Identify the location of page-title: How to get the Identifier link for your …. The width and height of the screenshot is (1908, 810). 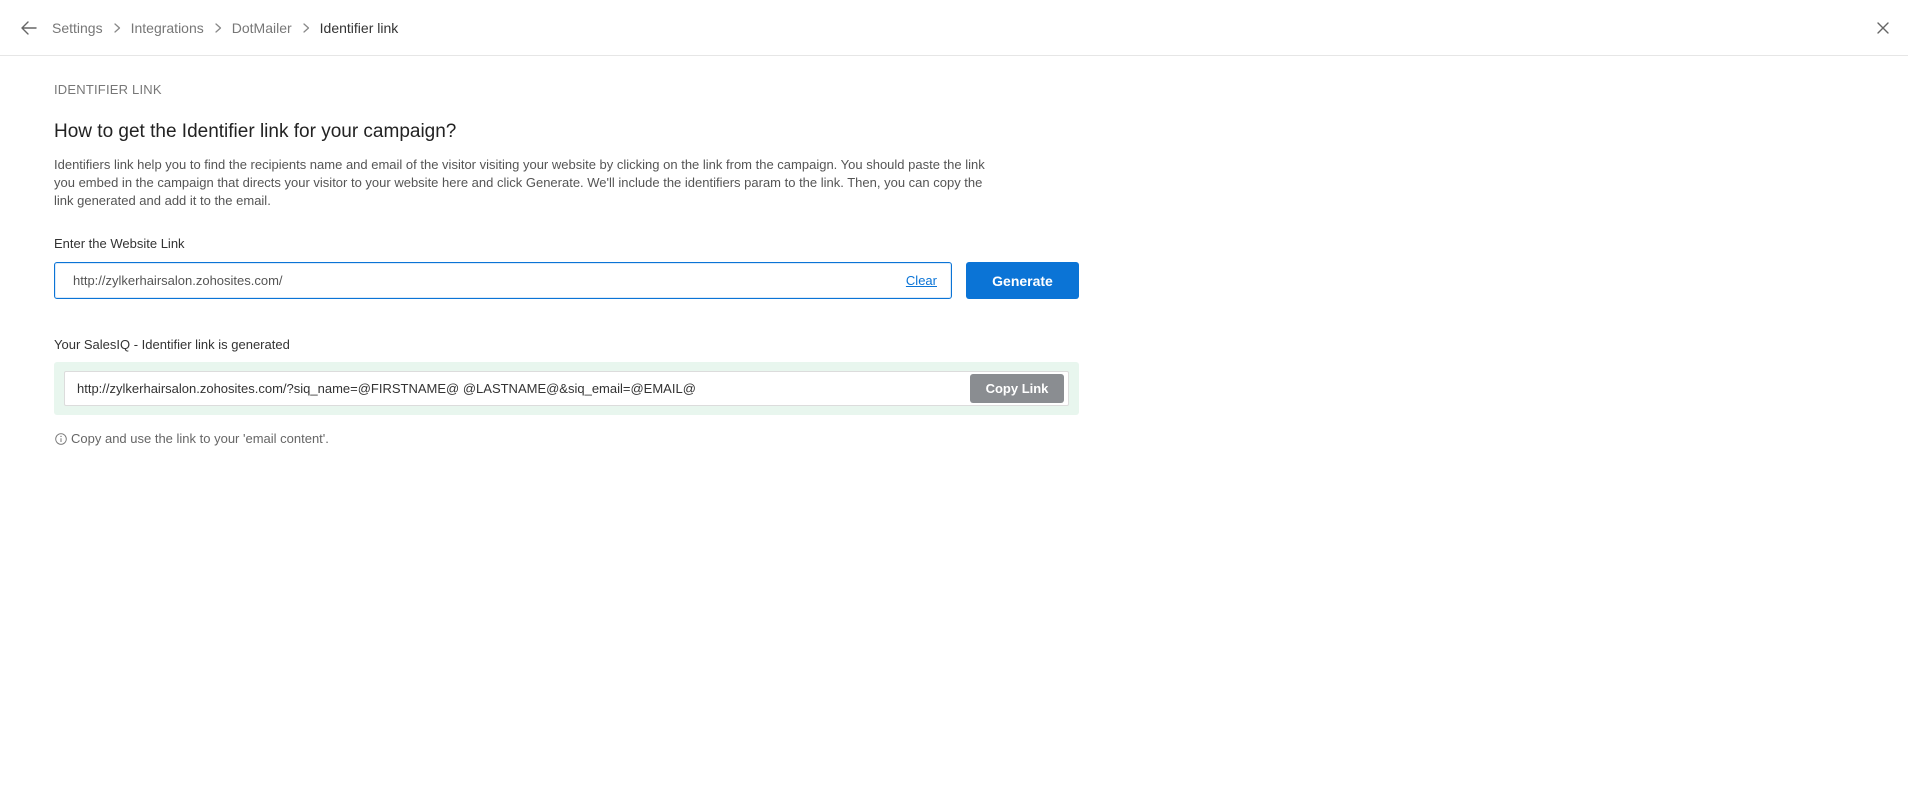
(255, 131).